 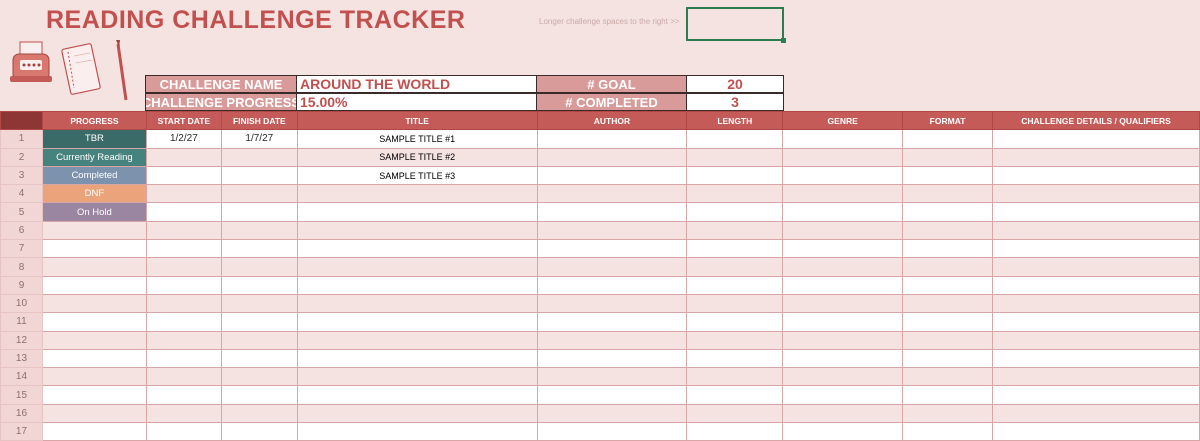 I want to click on goal-value: 20, so click(x=735, y=84).